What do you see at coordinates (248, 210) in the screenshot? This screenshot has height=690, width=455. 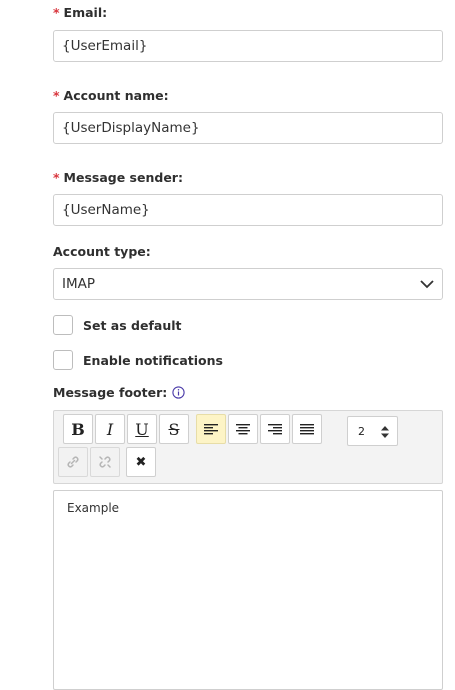 I see `message-sender-field: {UserName}` at bounding box center [248, 210].